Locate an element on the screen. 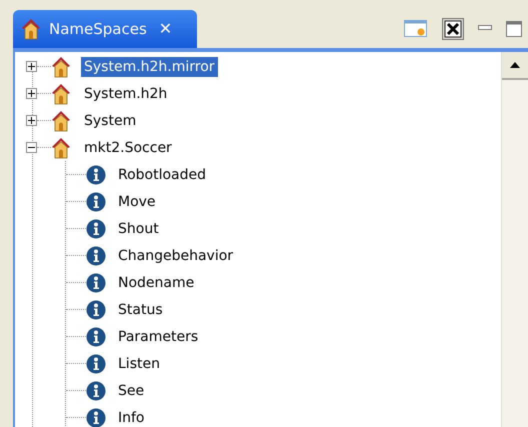  tree-item: System is located at coordinates (110, 120).